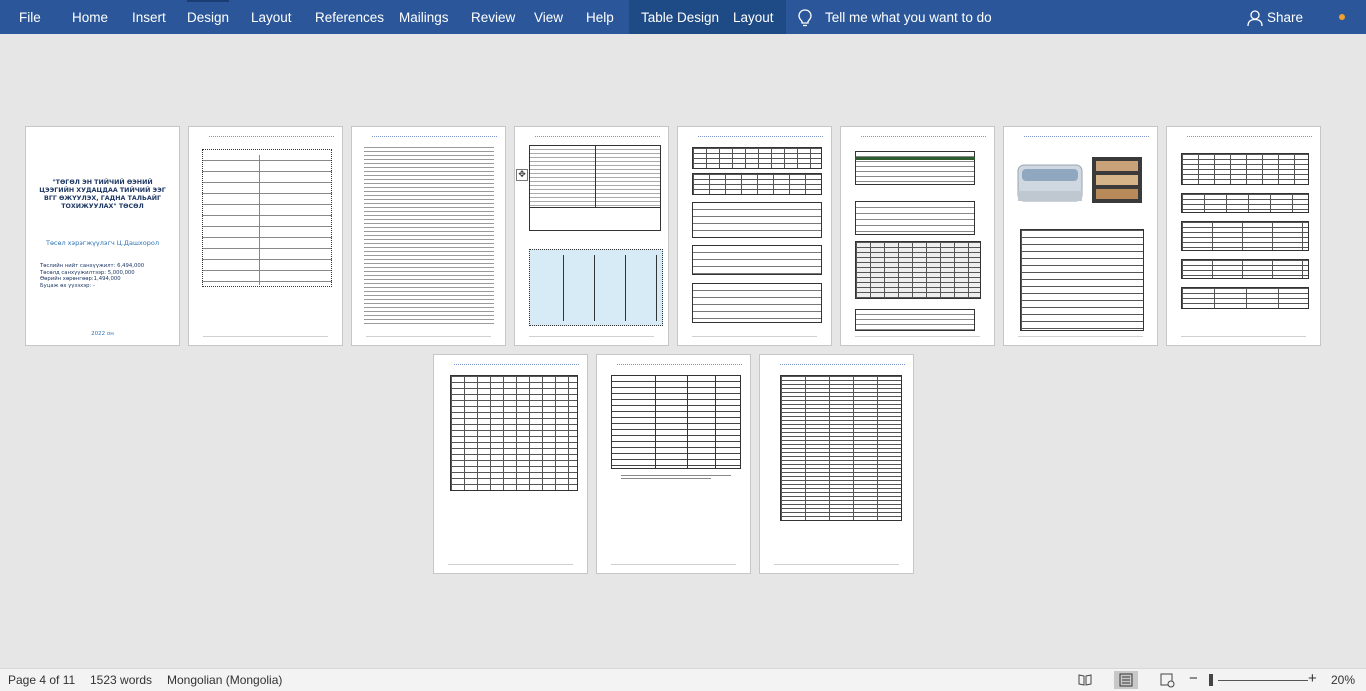 This screenshot has height=691, width=1366. I want to click on info-table, so click(267, 218).